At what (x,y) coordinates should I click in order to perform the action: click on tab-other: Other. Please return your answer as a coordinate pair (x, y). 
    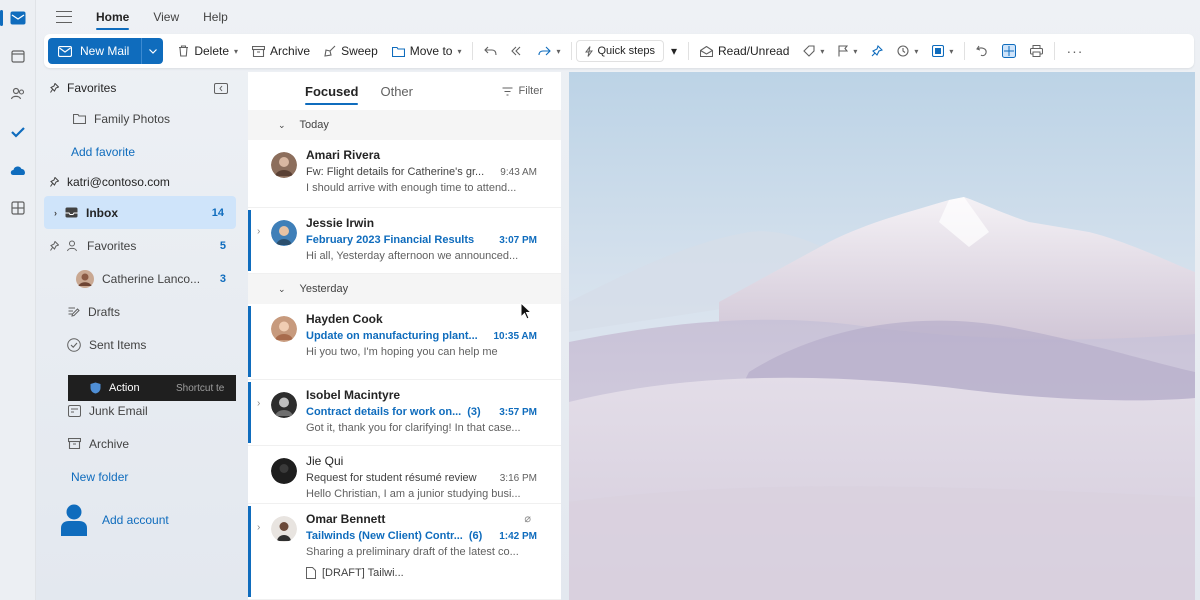
    Looking at the image, I should click on (396, 91).